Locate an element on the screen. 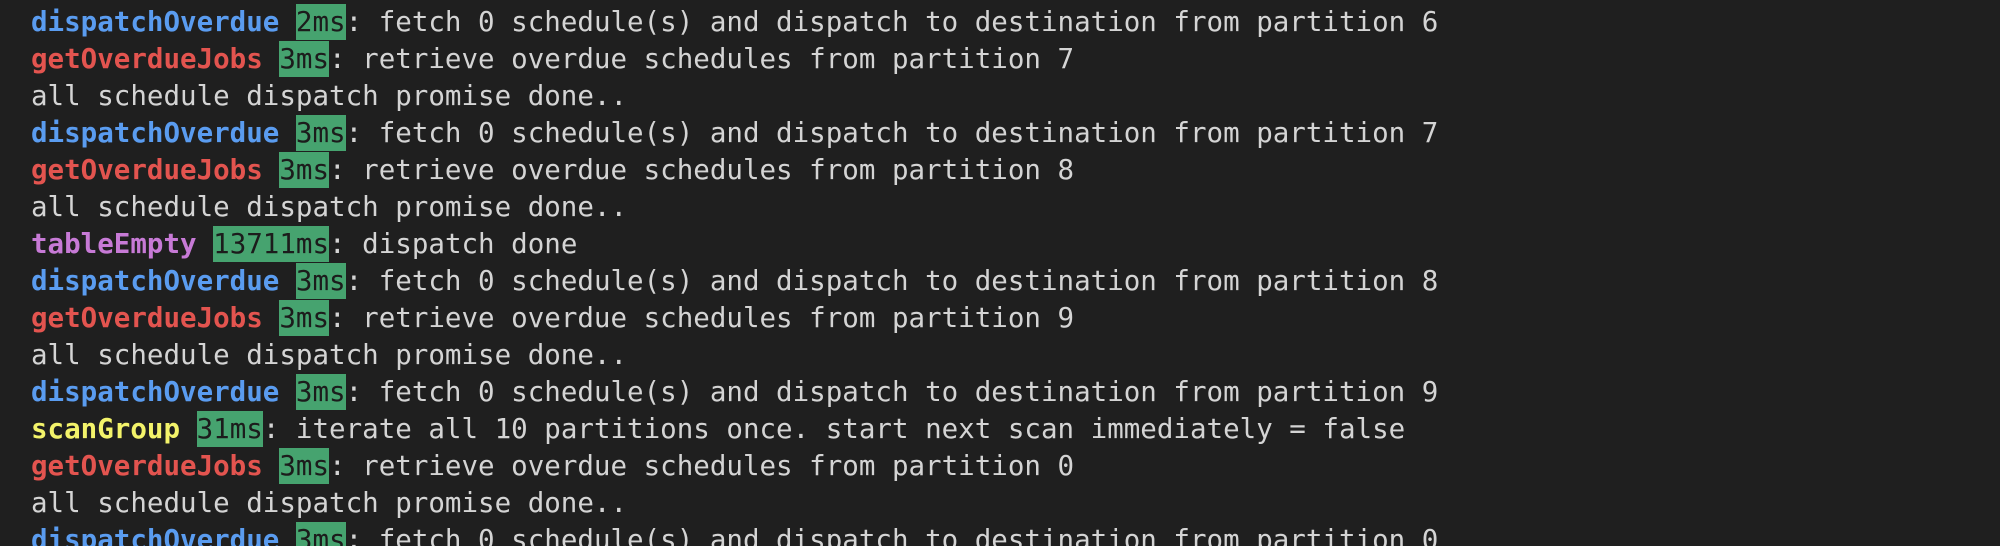 This screenshot has height=546, width=2000. duration-badge: 31ms is located at coordinates (229, 429).